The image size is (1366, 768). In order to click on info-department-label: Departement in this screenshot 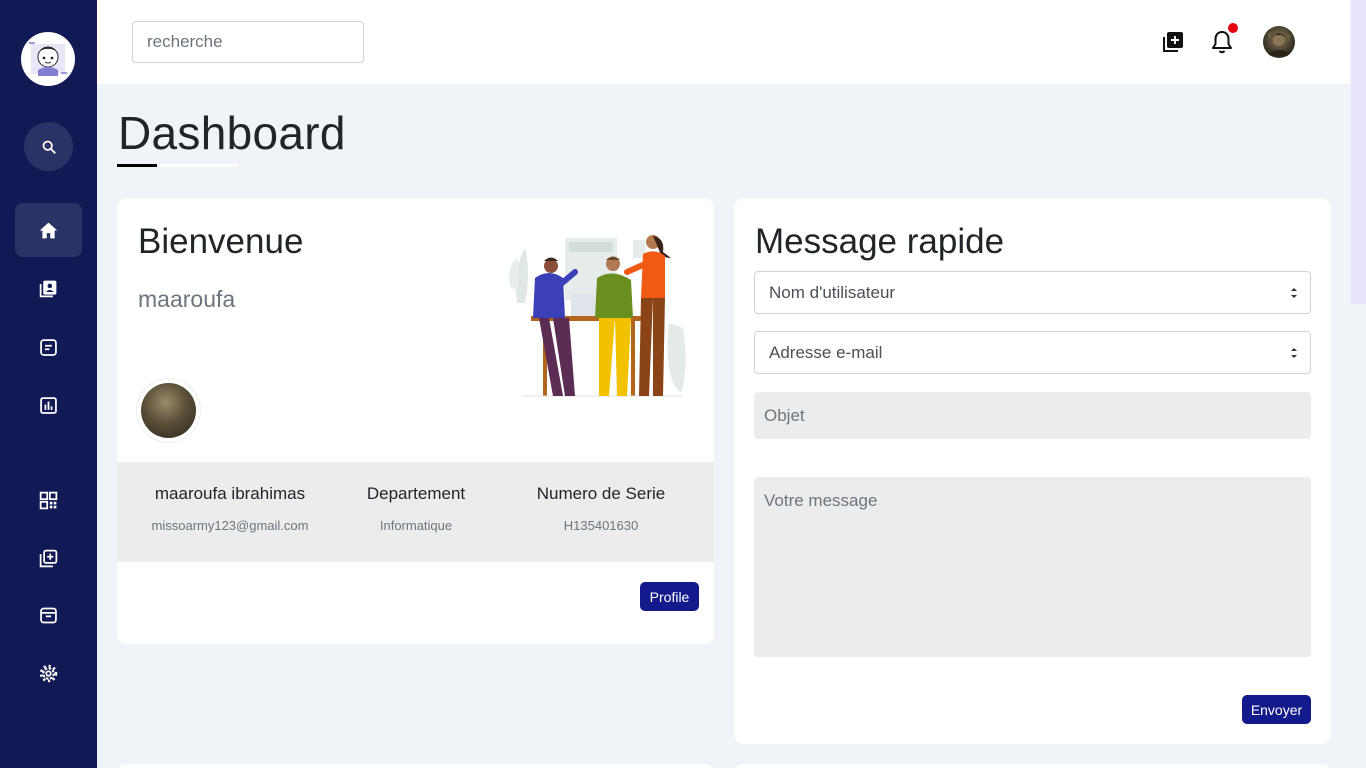, I will do `click(416, 493)`.